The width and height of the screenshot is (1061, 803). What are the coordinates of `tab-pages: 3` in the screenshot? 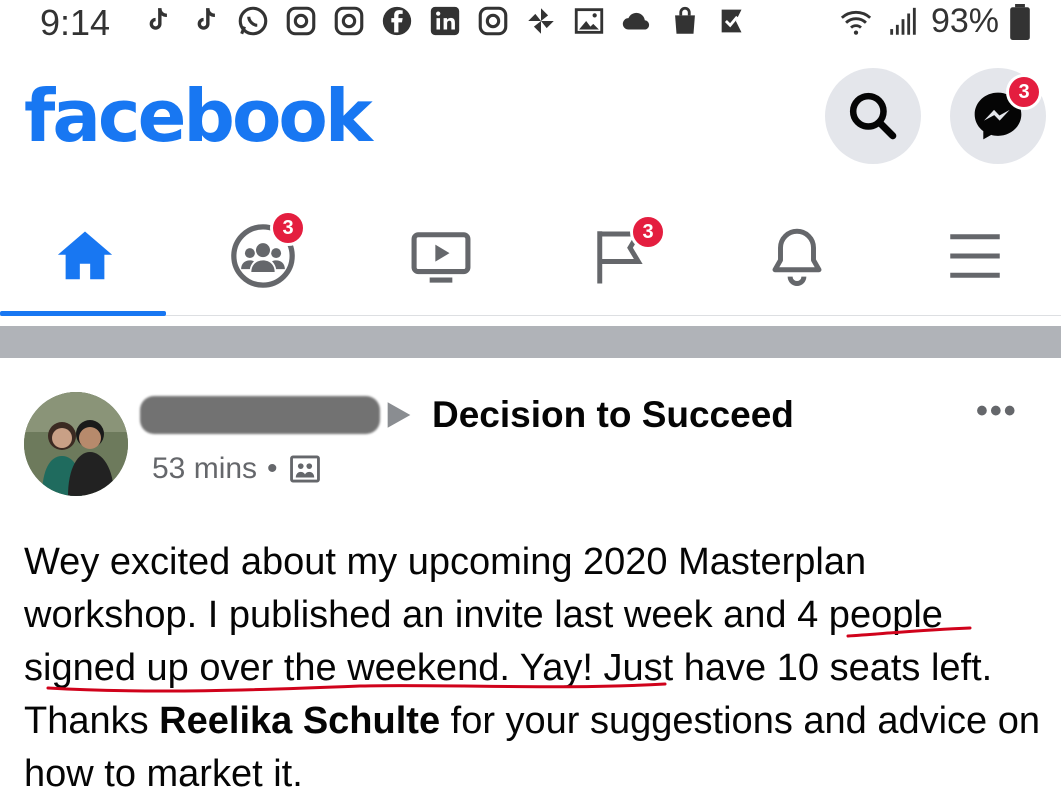 It's located at (619, 256).